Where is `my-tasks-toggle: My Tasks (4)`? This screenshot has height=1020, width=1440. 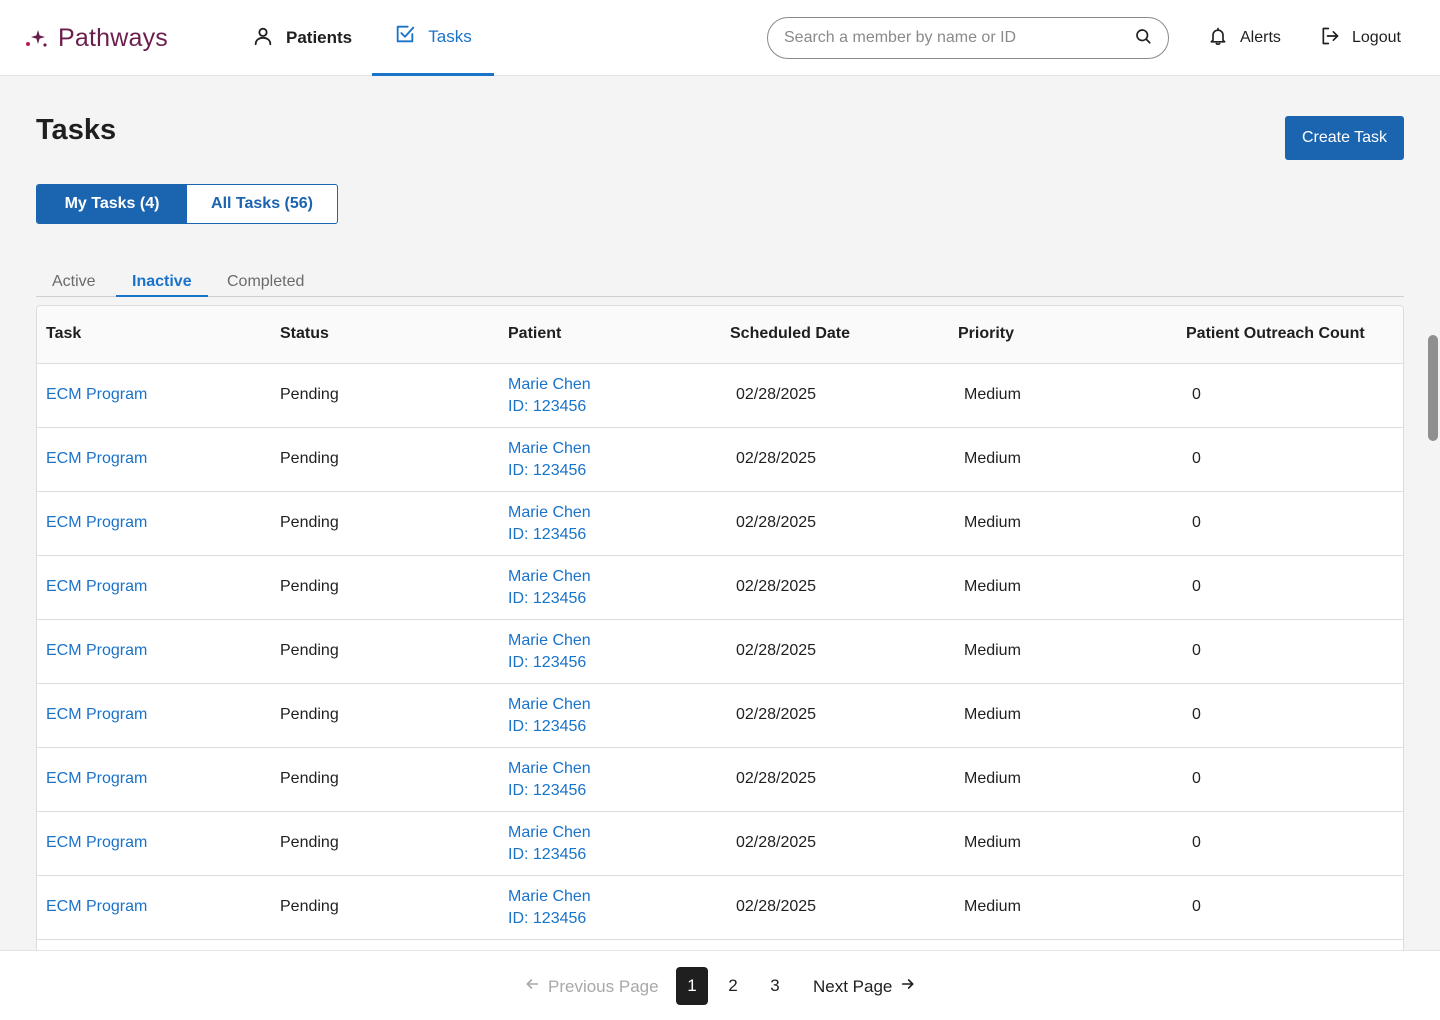 my-tasks-toggle: My Tasks (4) is located at coordinates (112, 204).